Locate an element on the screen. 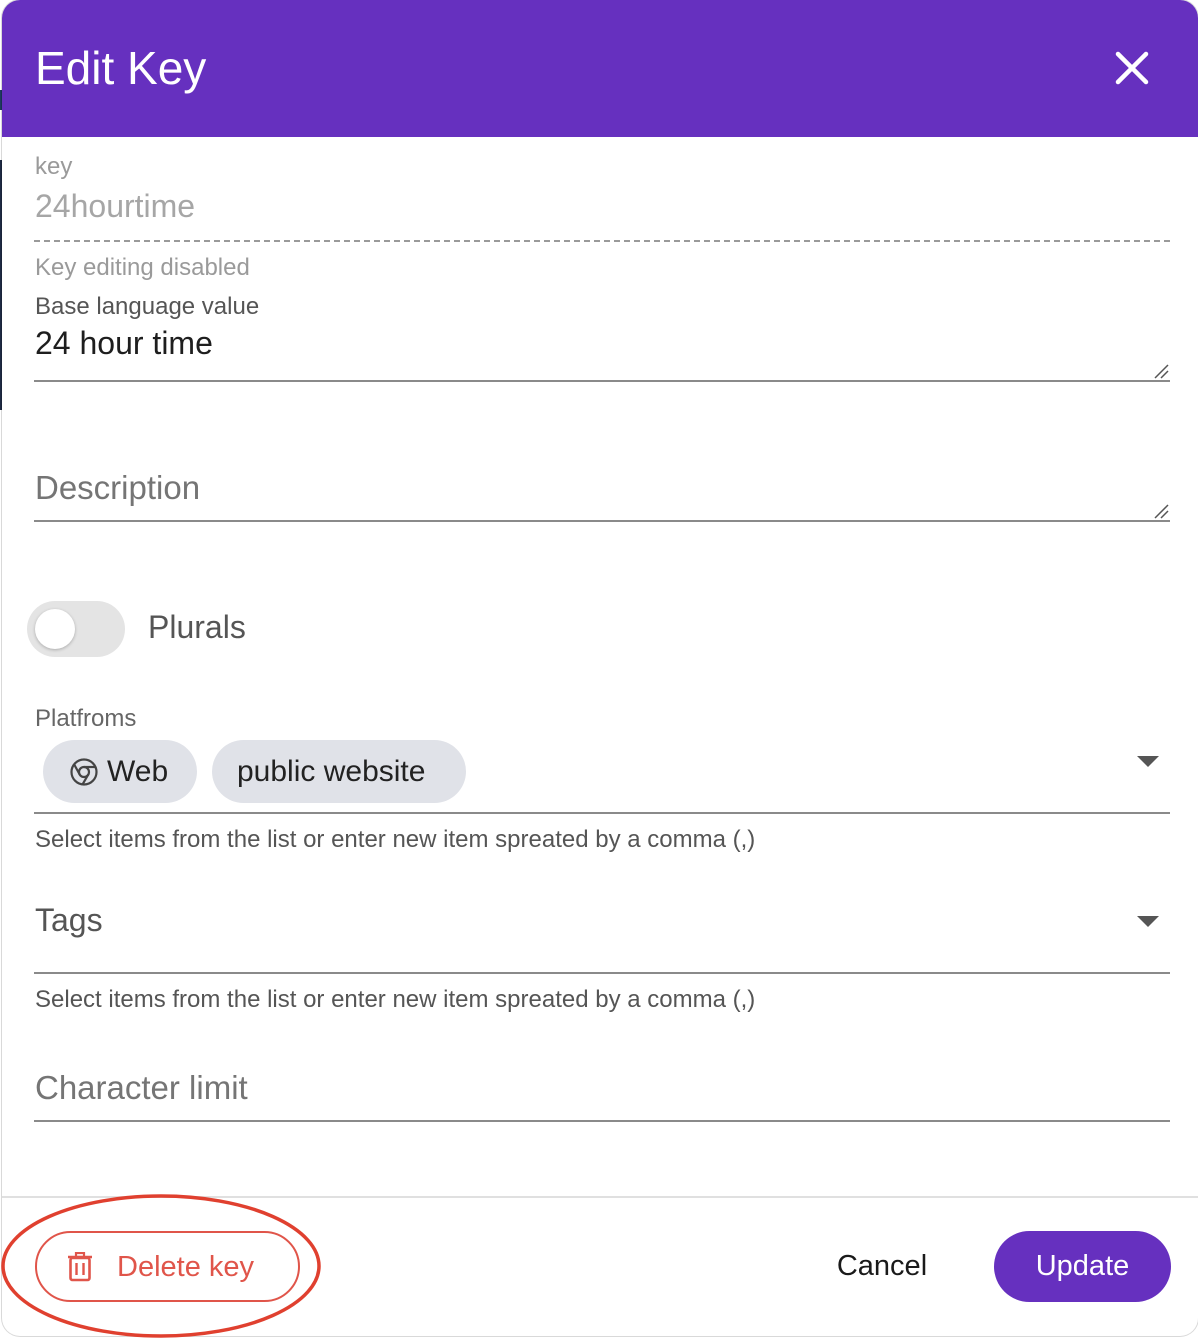 Image resolution: width=1198 pixels, height=1338 pixels. dialog-header: Edit Key is located at coordinates (600, 68).